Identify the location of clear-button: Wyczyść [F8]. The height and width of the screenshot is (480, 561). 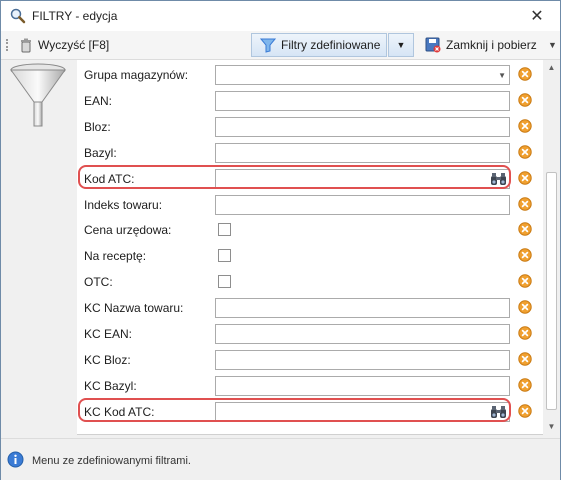
(64, 45).